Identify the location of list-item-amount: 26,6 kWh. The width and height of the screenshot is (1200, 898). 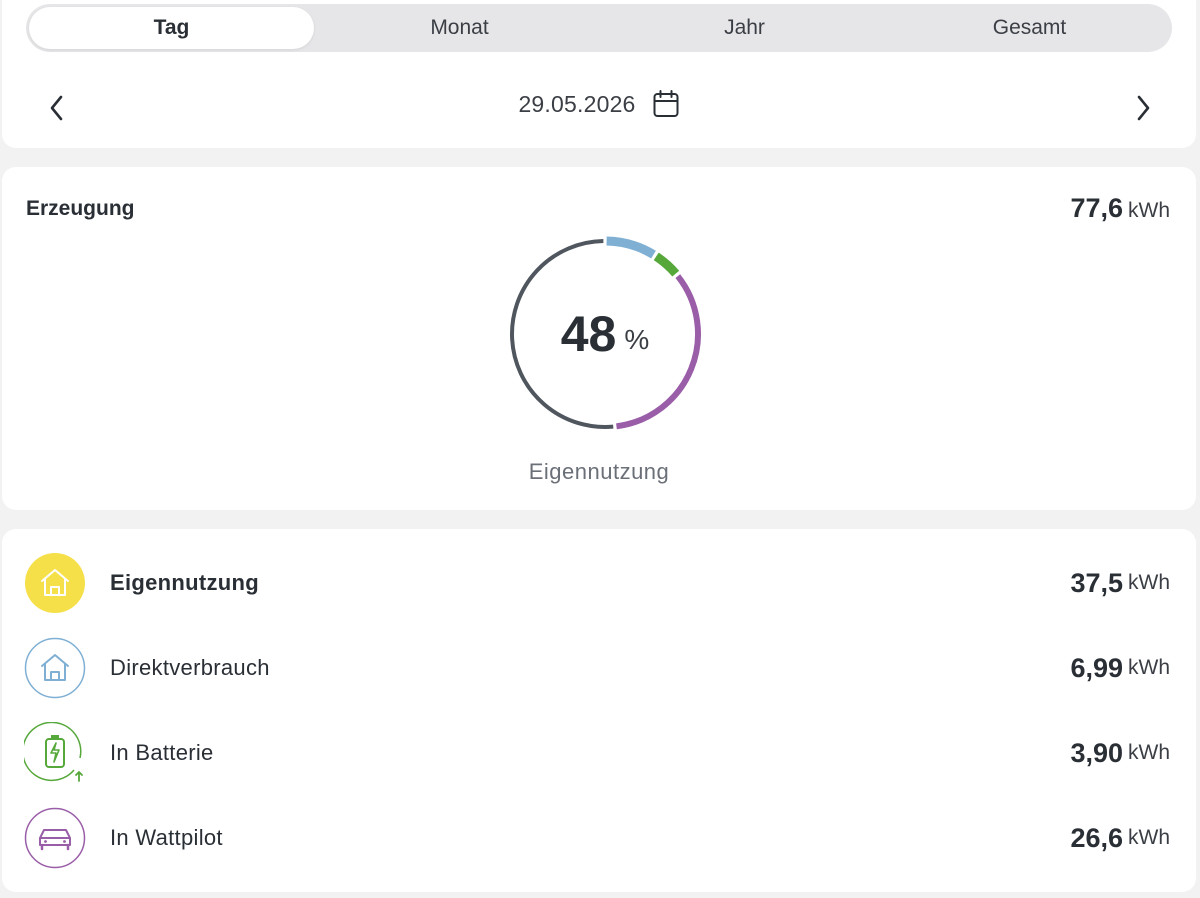
(1120, 838).